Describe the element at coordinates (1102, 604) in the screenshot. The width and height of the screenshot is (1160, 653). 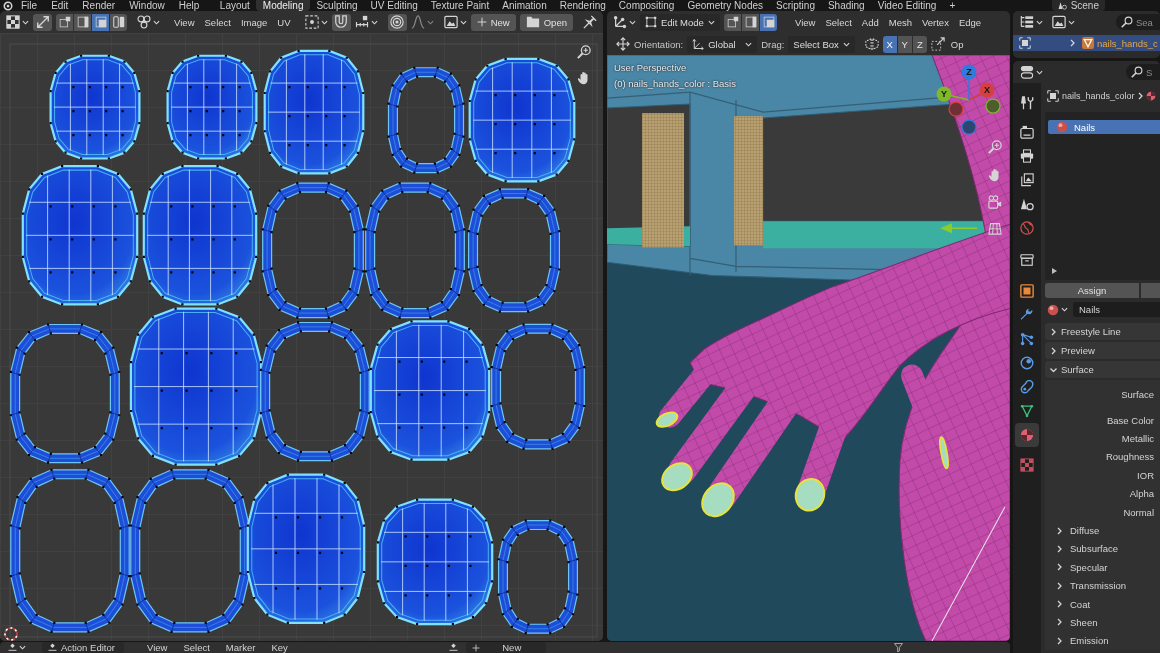
I see `subpanel-header: Coat` at that location.